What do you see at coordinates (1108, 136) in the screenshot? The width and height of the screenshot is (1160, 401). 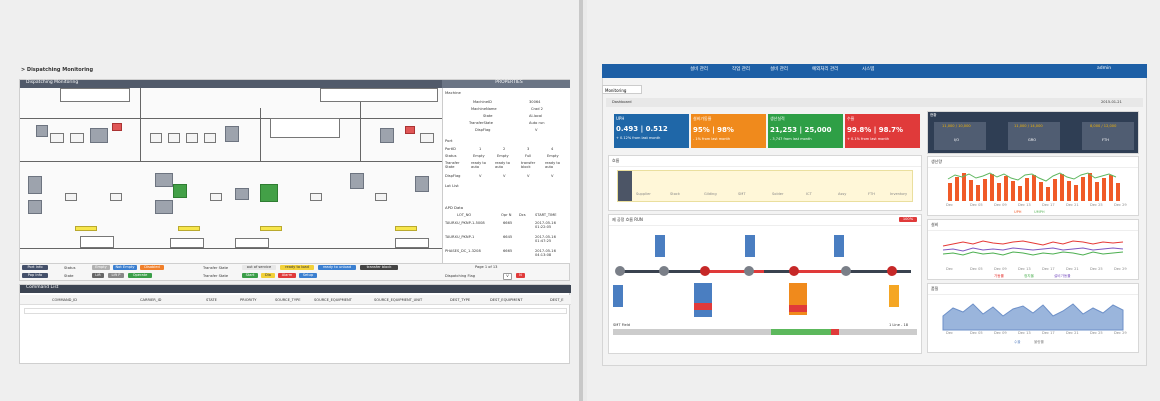 I see `status-box-fth: 8,000 / 12,000 FTH` at bounding box center [1108, 136].